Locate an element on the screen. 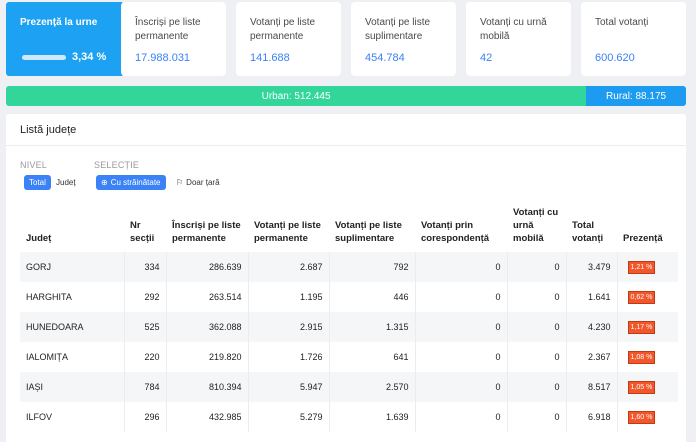 Image resolution: width=696 pixels, height=442 pixels. presence-badge: 1,60 % is located at coordinates (641, 417).